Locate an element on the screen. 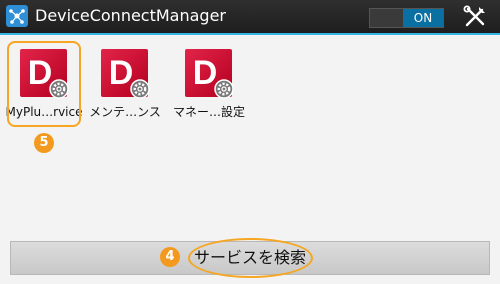 The height and width of the screenshot is (284, 500). toggle-on-label: ON is located at coordinates (423, 18).